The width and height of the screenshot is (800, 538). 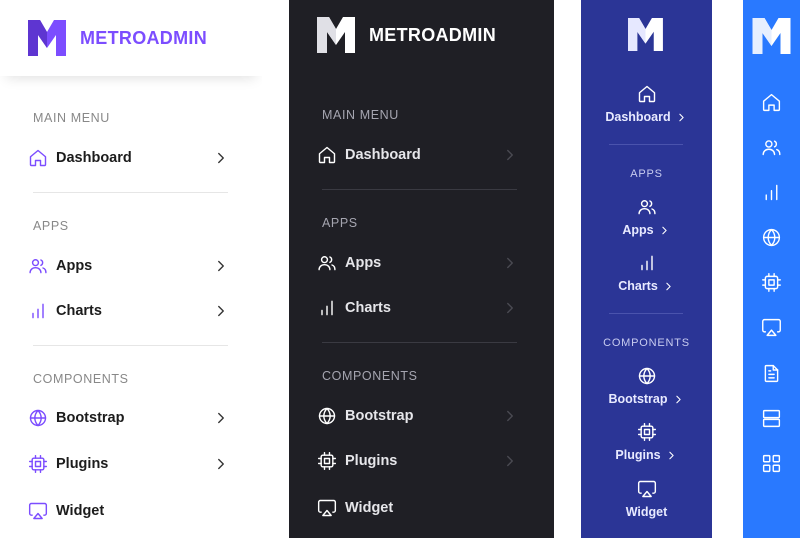 I want to click on grid-icon, so click(x=771, y=463).